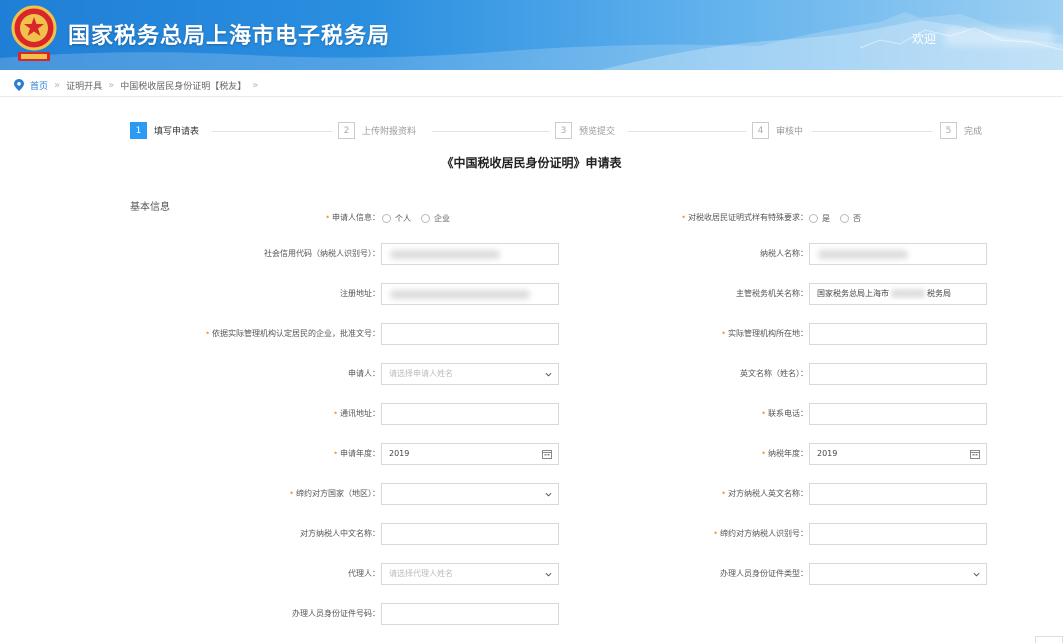 The width and height of the screenshot is (1063, 643). I want to click on handler-id-number-field, so click(470, 614).